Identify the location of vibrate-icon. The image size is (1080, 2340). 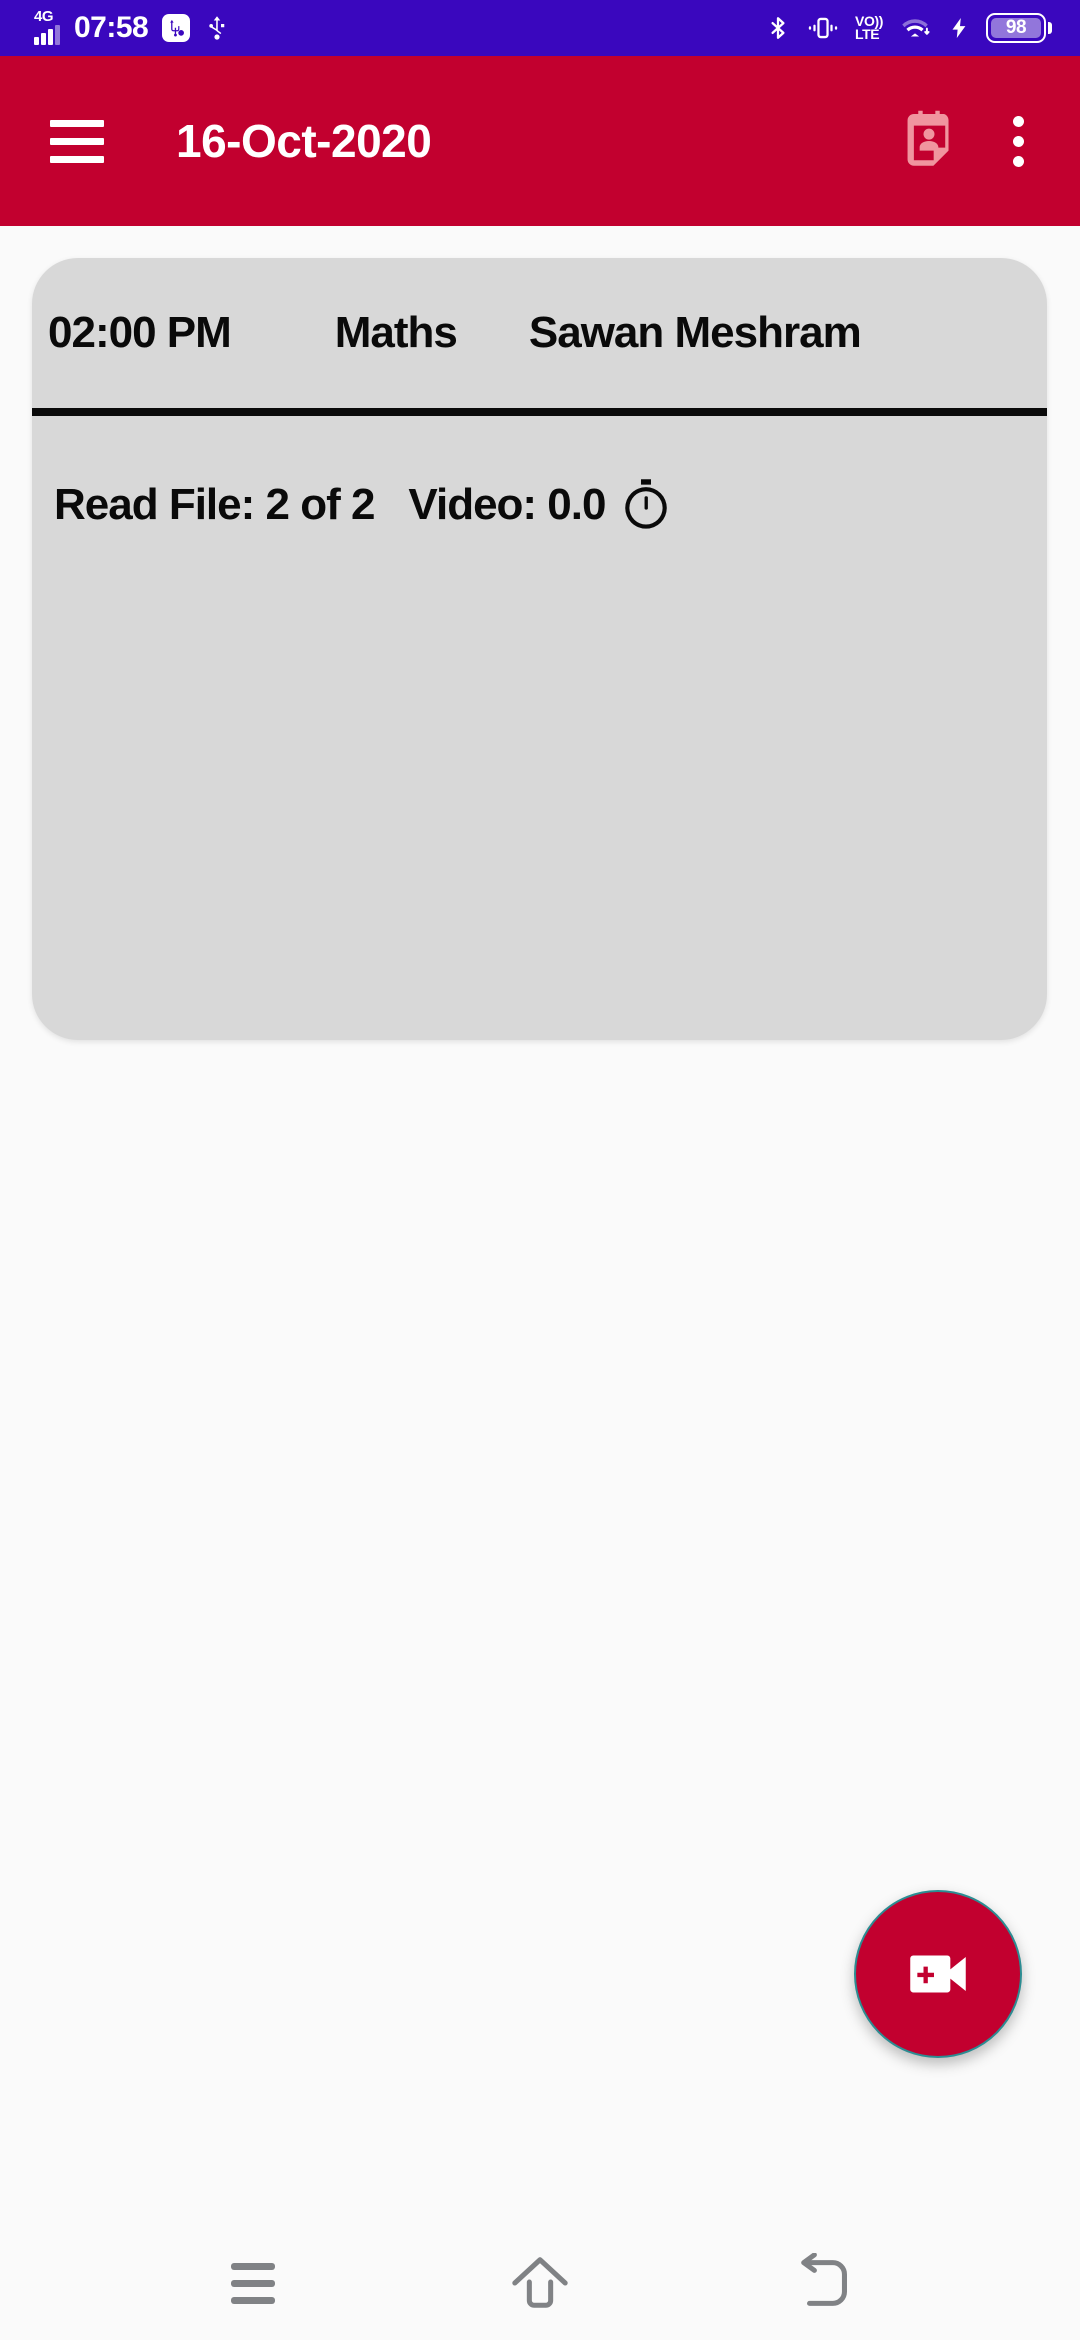
(823, 28).